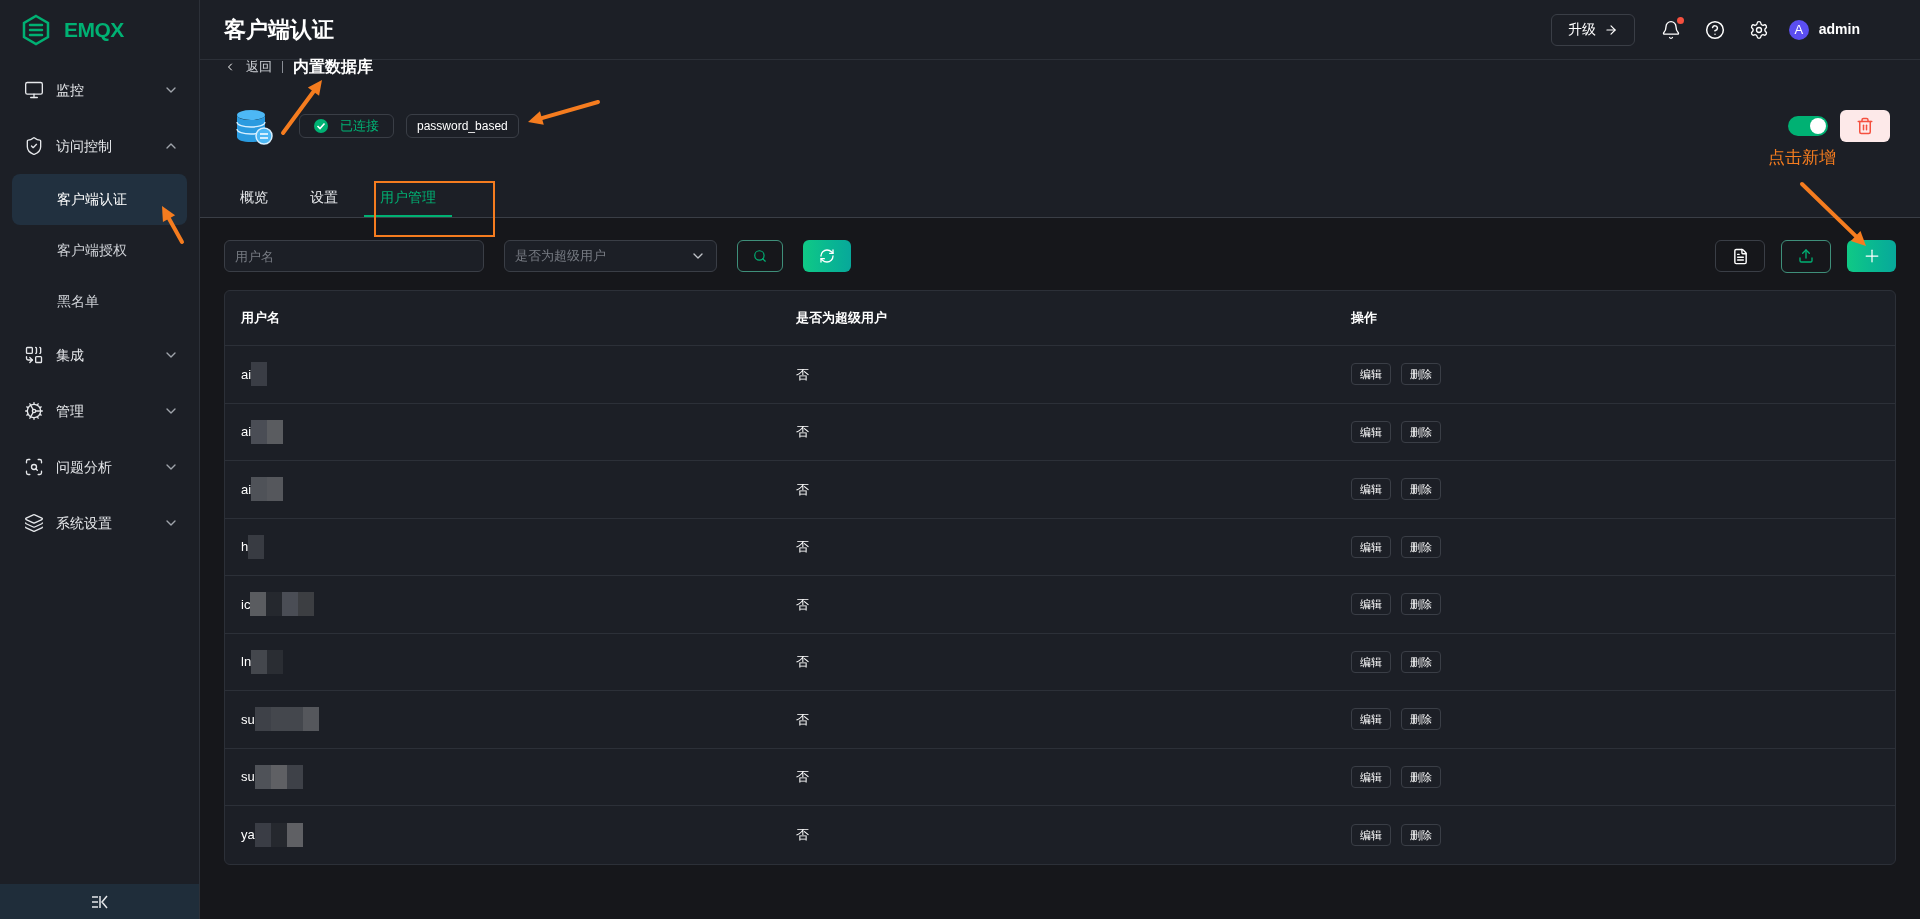 This screenshot has width=1920, height=919. Describe the element at coordinates (34, 90) in the screenshot. I see `monitor-icon` at that location.